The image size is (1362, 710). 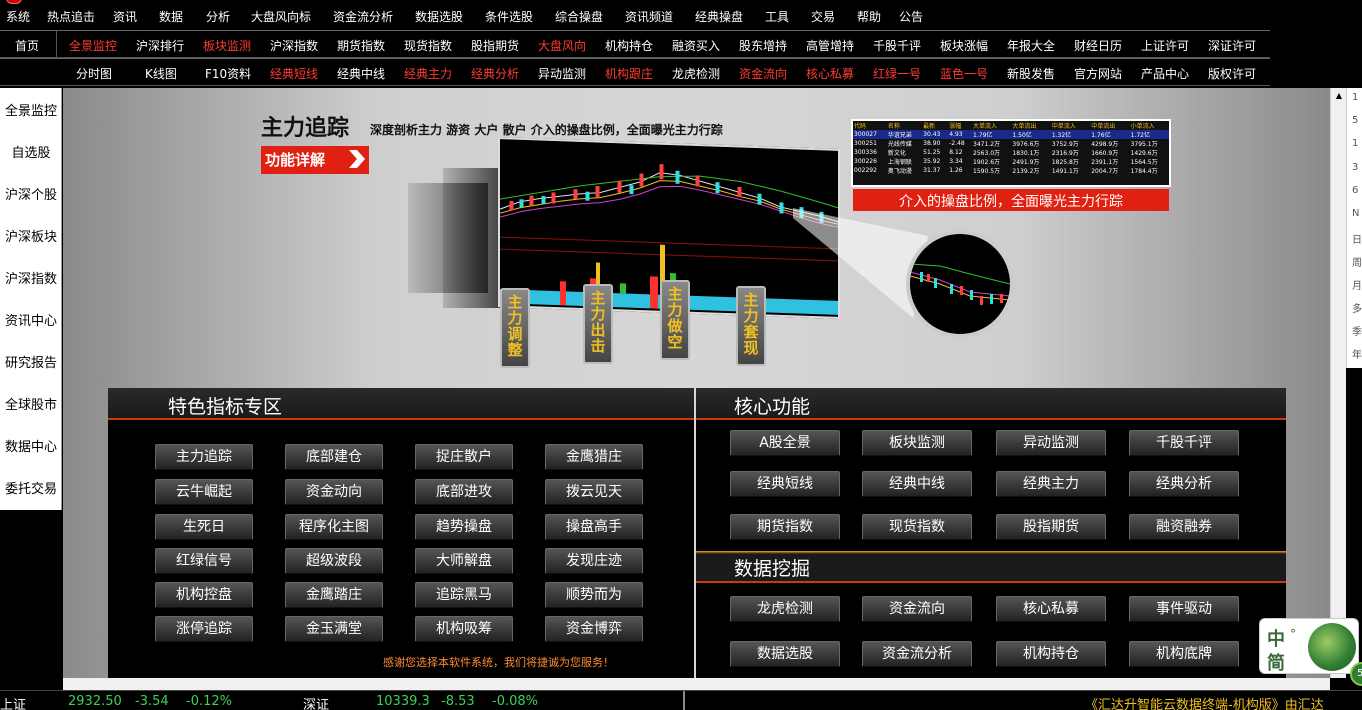 What do you see at coordinates (204, 457) in the screenshot?
I see `indicator-button: 主力追踪` at bounding box center [204, 457].